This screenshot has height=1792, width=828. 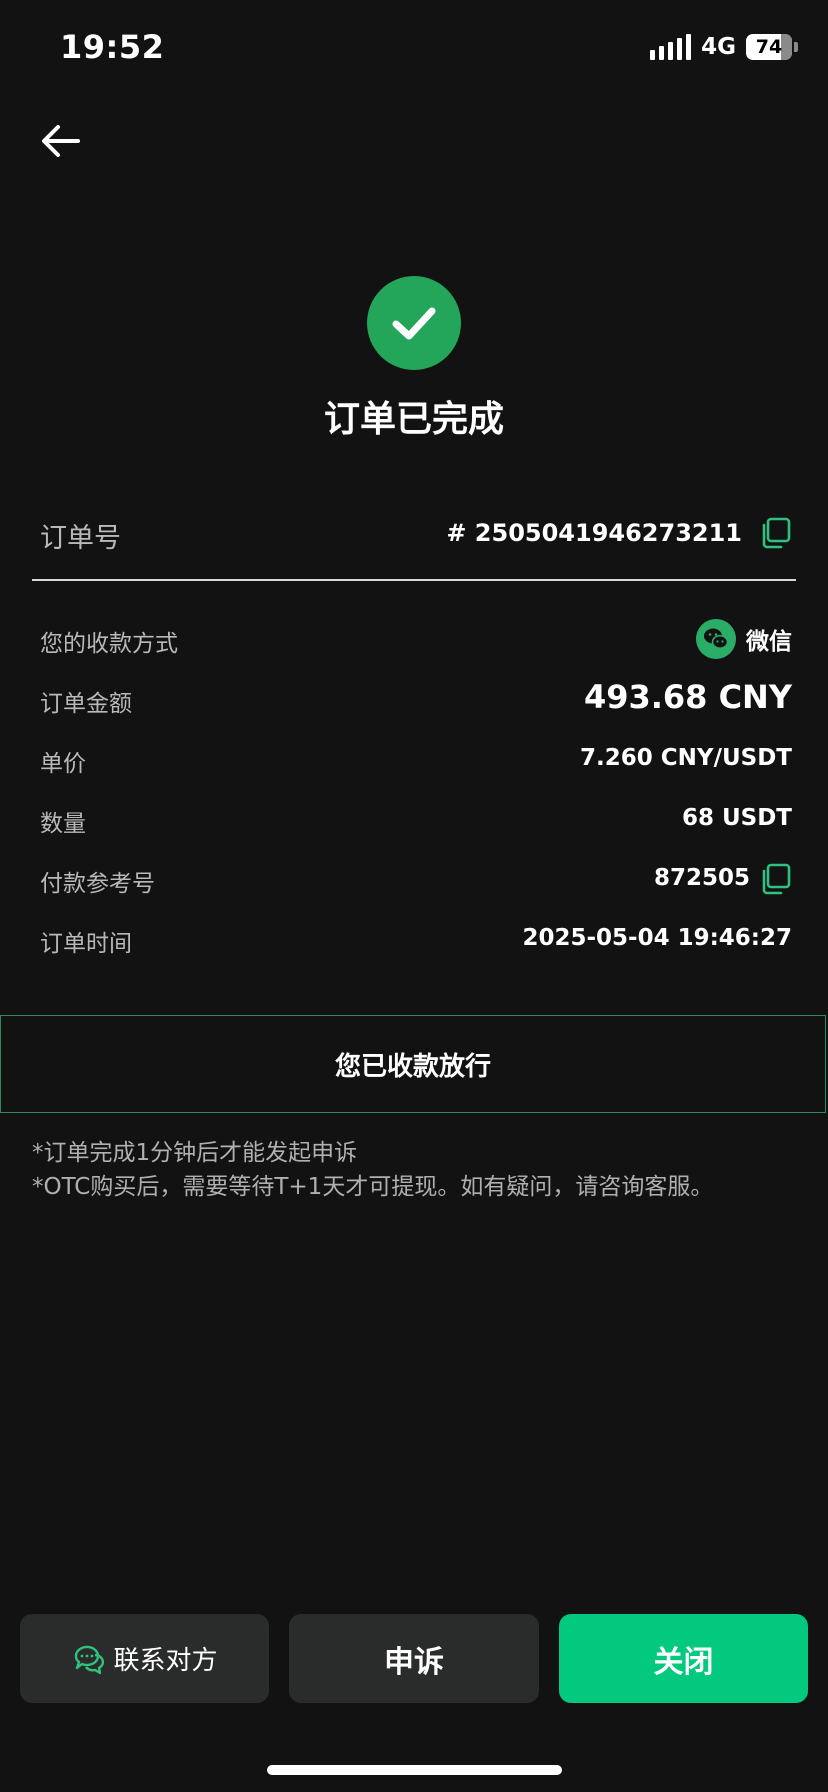 What do you see at coordinates (744, 639) in the screenshot?
I see `payment-method-value: 微信` at bounding box center [744, 639].